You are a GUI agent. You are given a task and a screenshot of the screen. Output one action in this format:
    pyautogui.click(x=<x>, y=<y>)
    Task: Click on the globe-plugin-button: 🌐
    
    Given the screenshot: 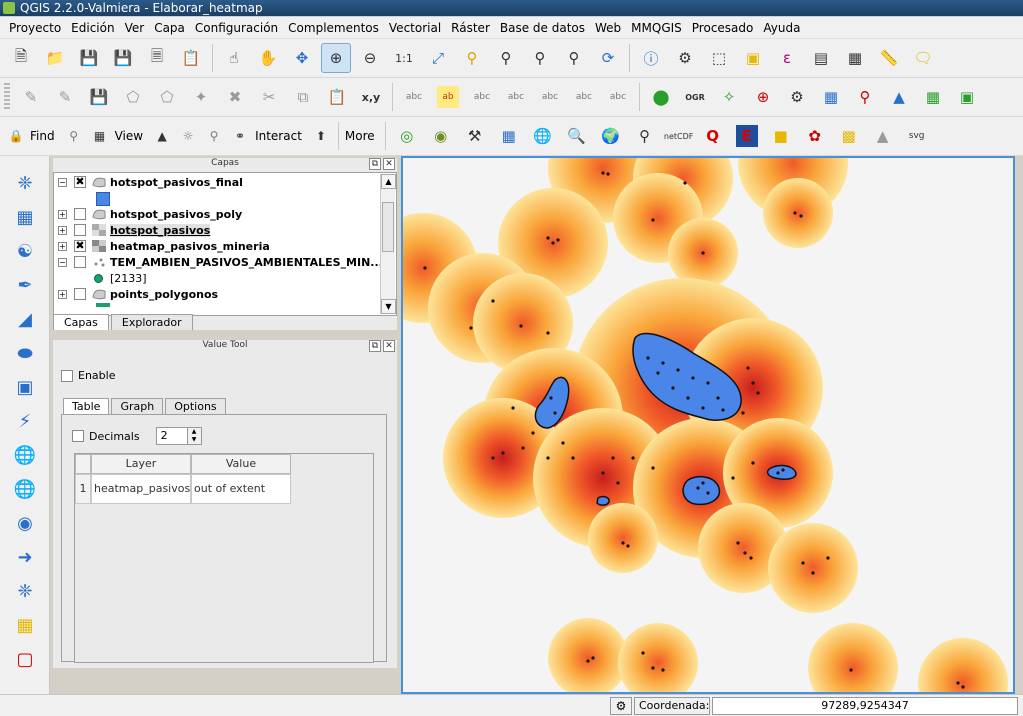 What is the action you would take?
    pyautogui.click(x=543, y=136)
    